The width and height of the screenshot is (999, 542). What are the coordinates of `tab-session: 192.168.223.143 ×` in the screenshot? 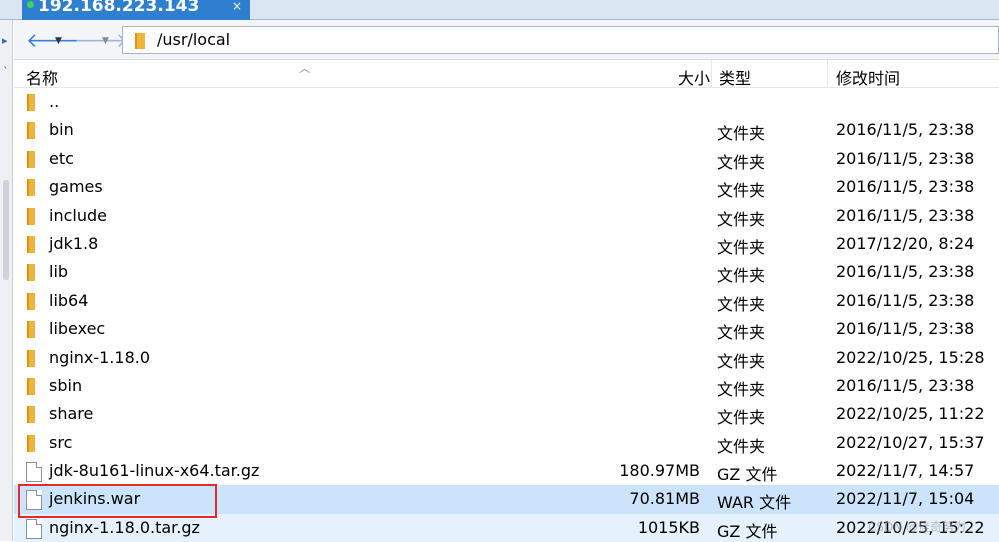 It's located at (136, 10).